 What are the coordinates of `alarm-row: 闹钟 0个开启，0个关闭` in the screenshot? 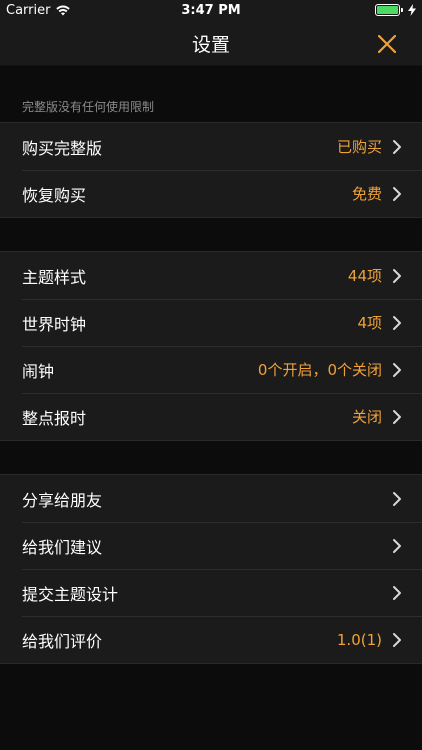 It's located at (211, 369).